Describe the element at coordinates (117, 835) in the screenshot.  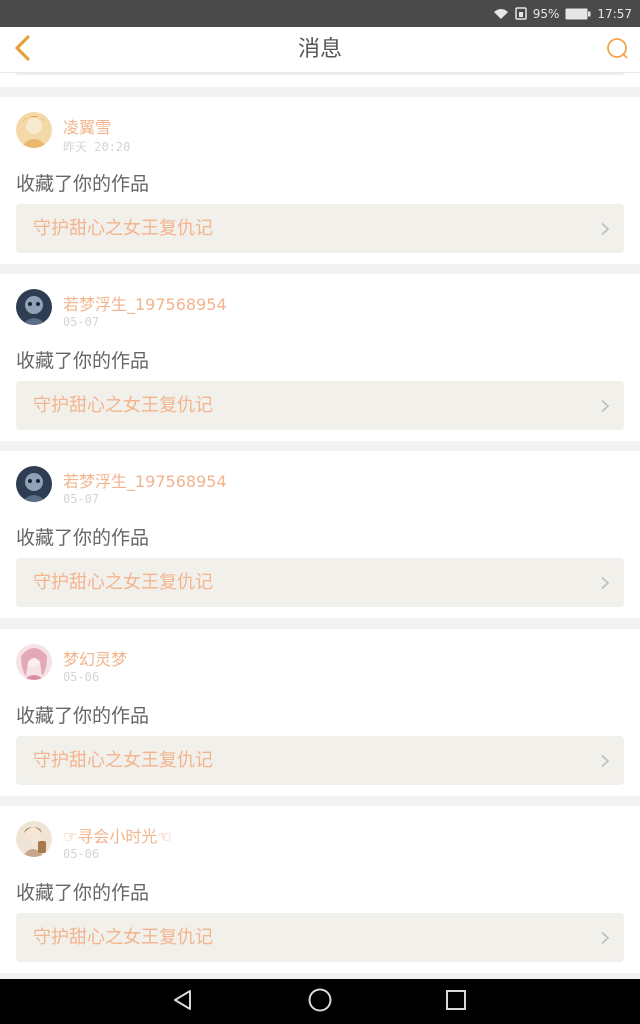
I see `username: ☞寻会小时光☜` at that location.